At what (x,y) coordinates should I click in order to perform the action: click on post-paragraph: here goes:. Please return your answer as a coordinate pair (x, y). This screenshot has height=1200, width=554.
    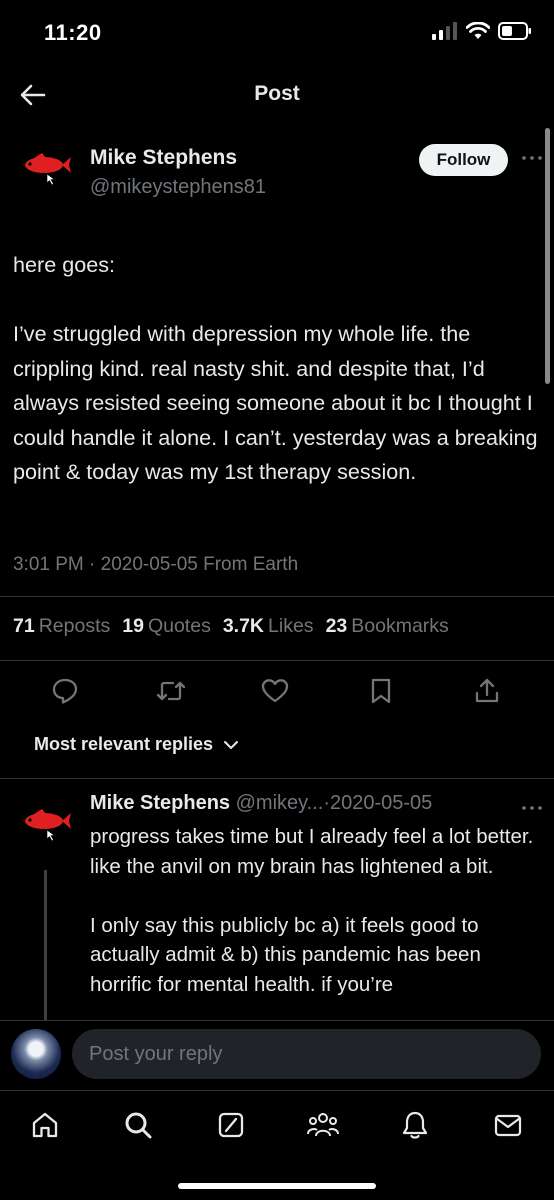
    Looking at the image, I should click on (64, 264).